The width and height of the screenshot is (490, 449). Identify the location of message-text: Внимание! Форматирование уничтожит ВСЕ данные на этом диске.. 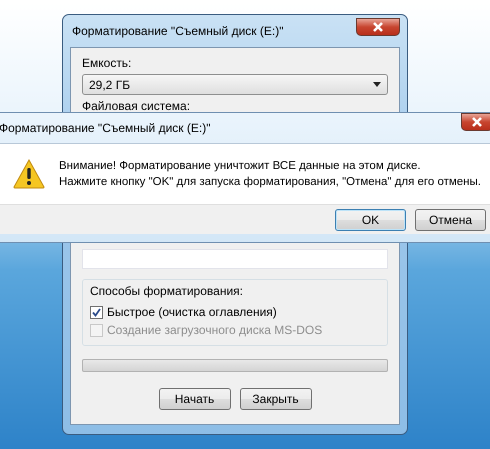
(240, 166).